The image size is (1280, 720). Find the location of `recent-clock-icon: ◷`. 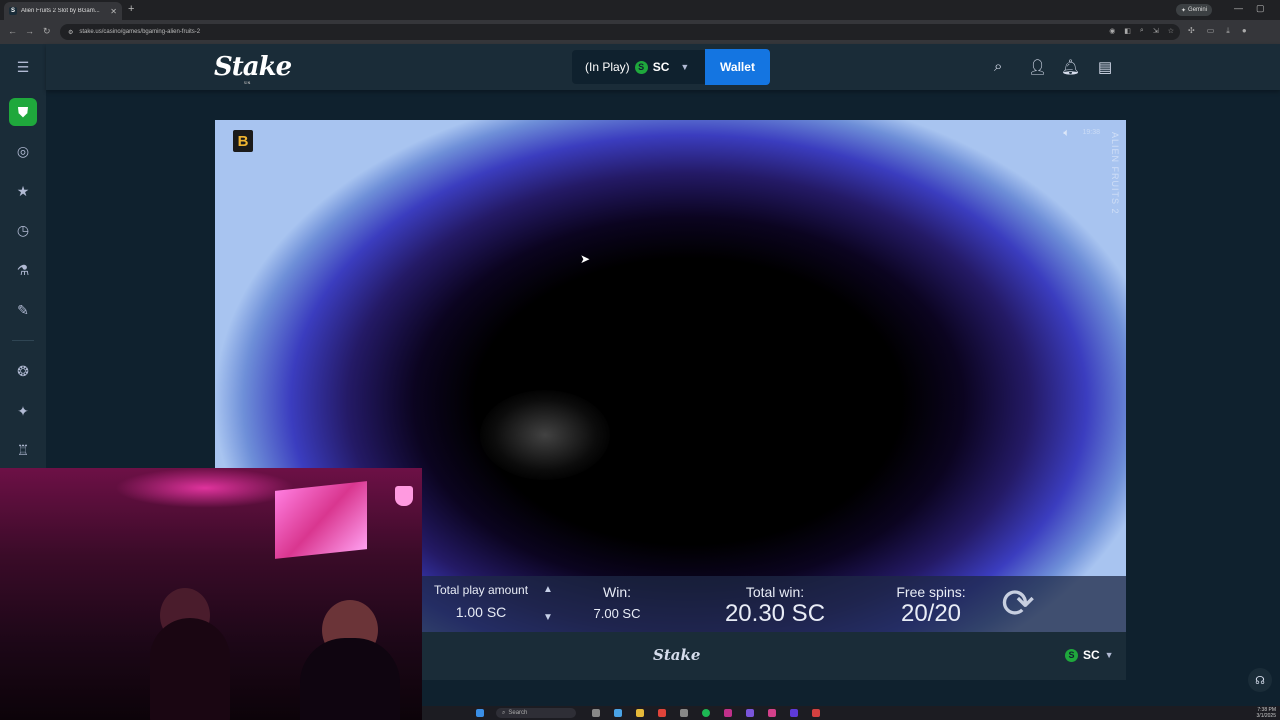

recent-clock-icon: ◷ is located at coordinates (23, 230).